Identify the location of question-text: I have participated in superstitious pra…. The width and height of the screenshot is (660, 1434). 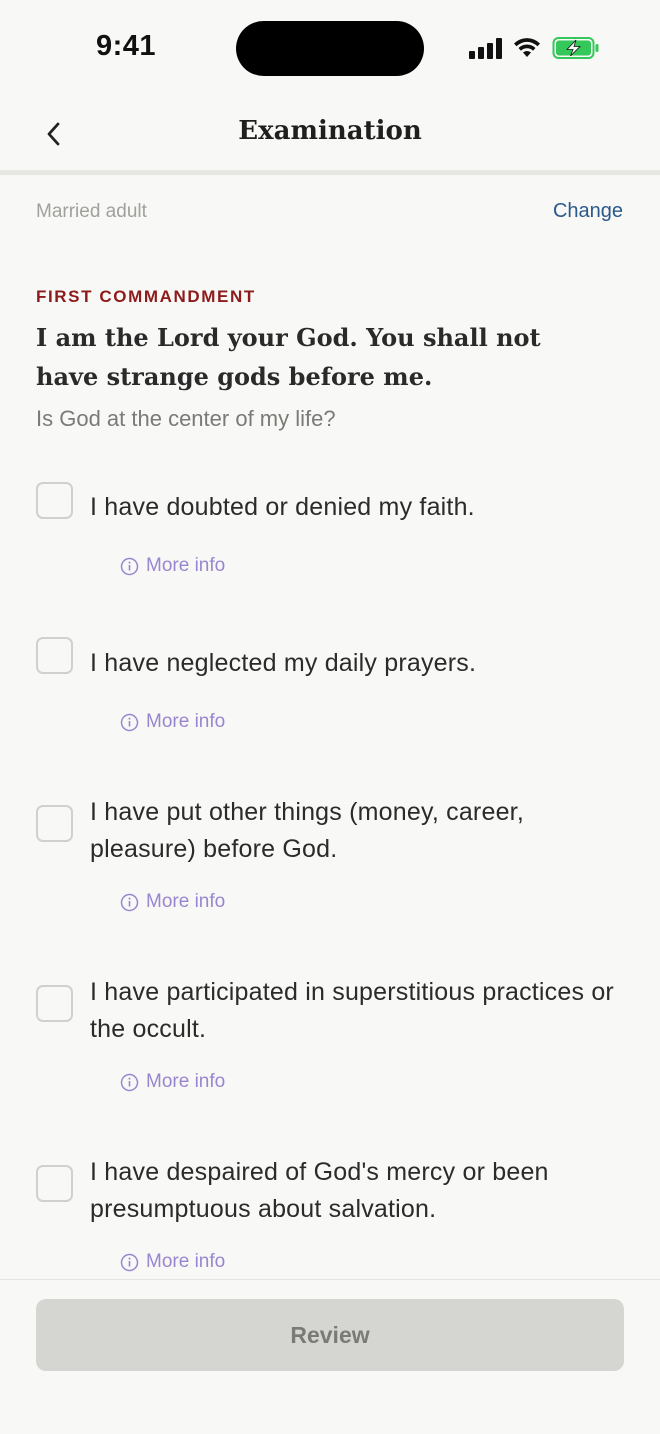
(362, 1011).